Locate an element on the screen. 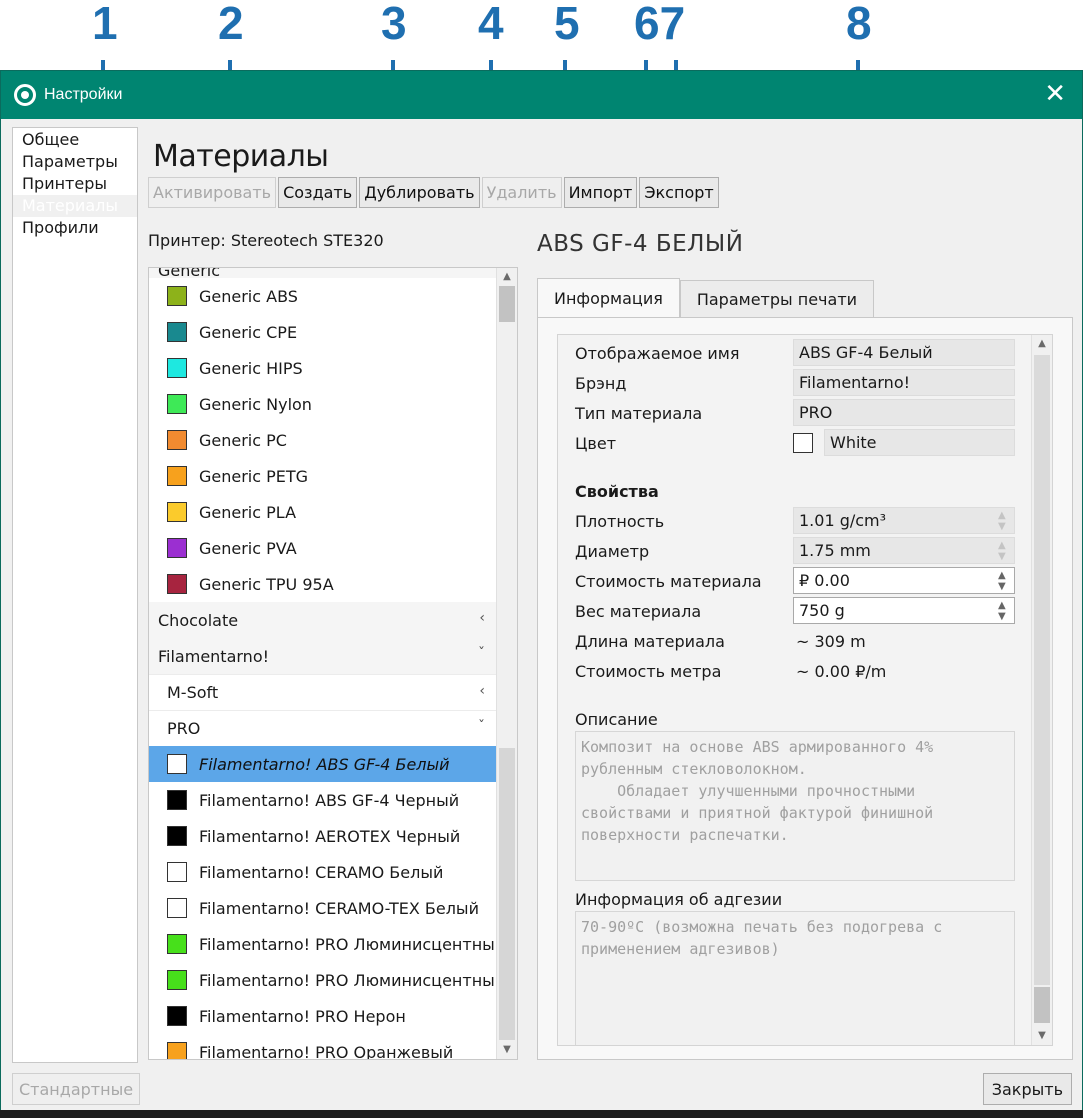 The height and width of the screenshot is (1118, 1083). scroll-thumb-track is located at coordinates (1042, 670).